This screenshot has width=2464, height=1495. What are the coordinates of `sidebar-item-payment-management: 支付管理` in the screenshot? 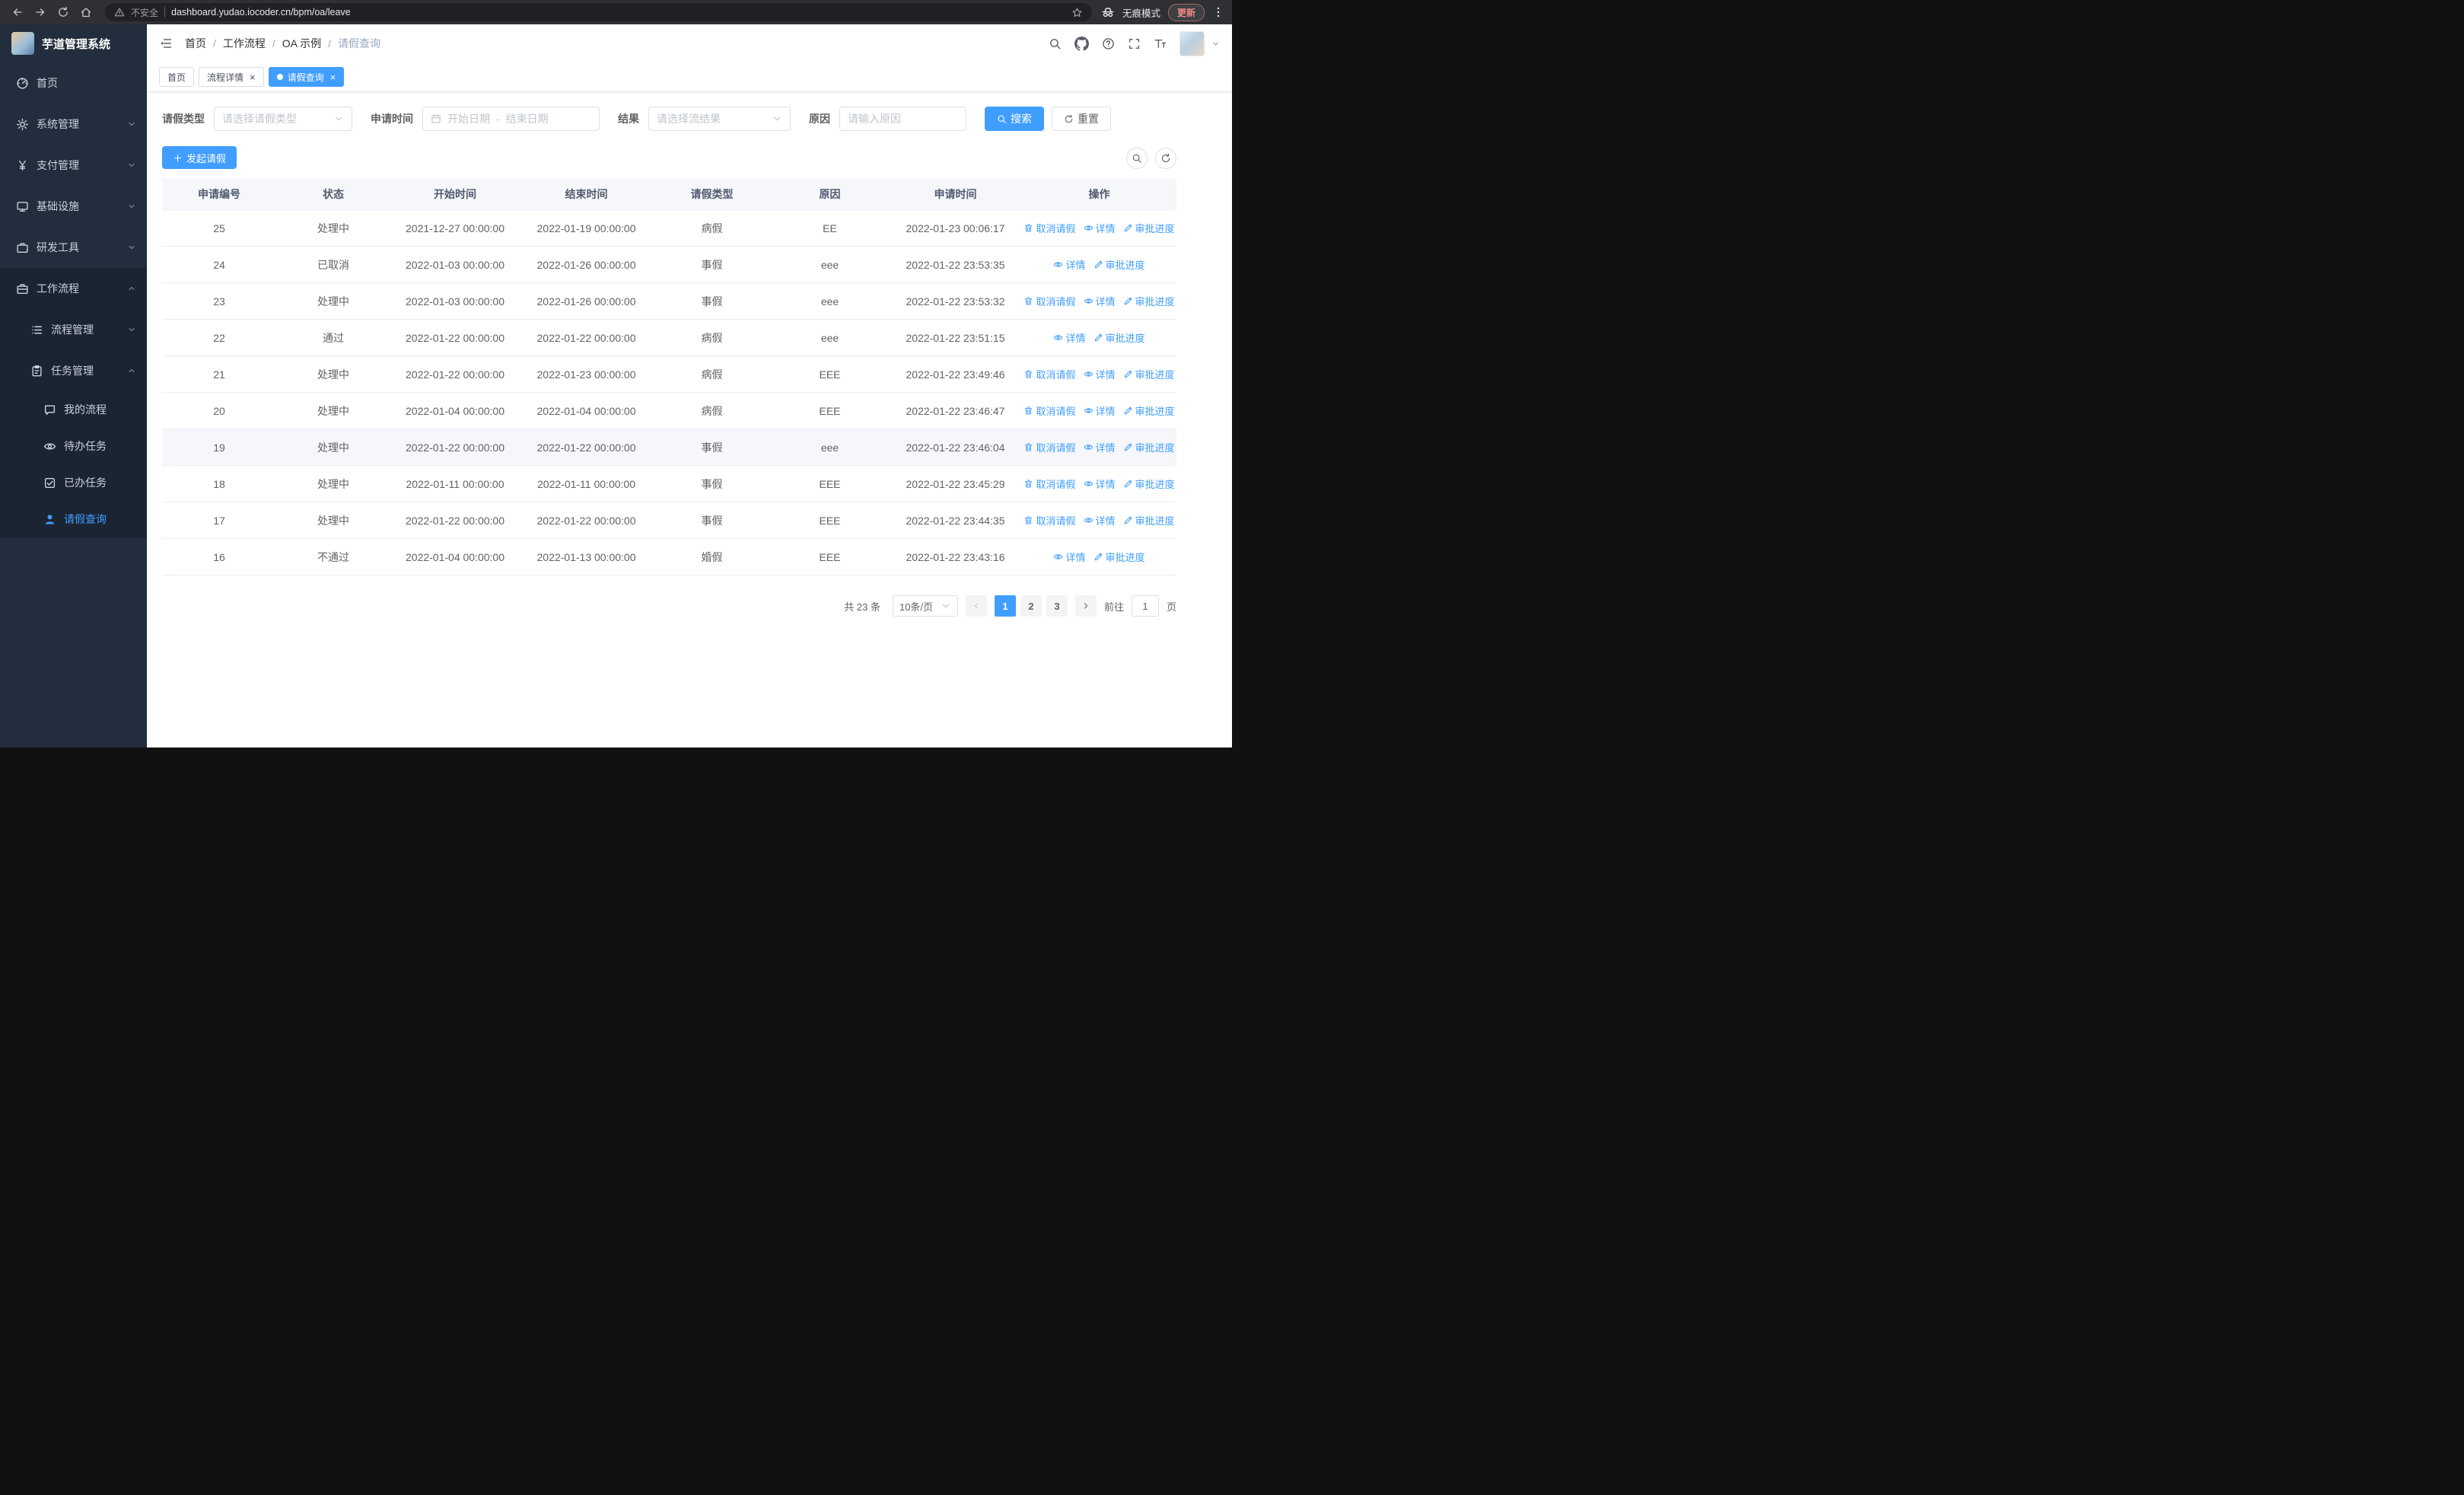 It's located at (73, 166).